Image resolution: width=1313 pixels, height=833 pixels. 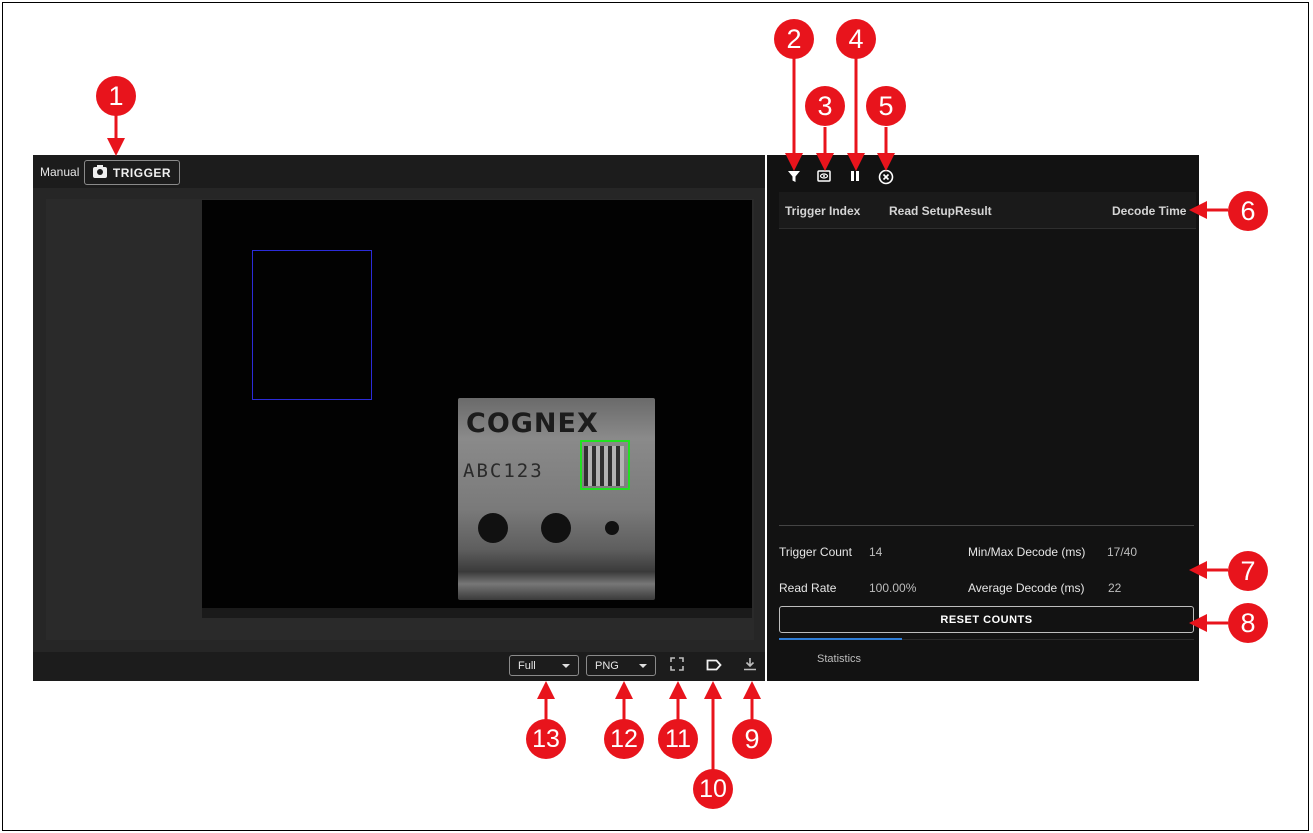 I want to click on callout-10: 10, so click(x=713, y=789).